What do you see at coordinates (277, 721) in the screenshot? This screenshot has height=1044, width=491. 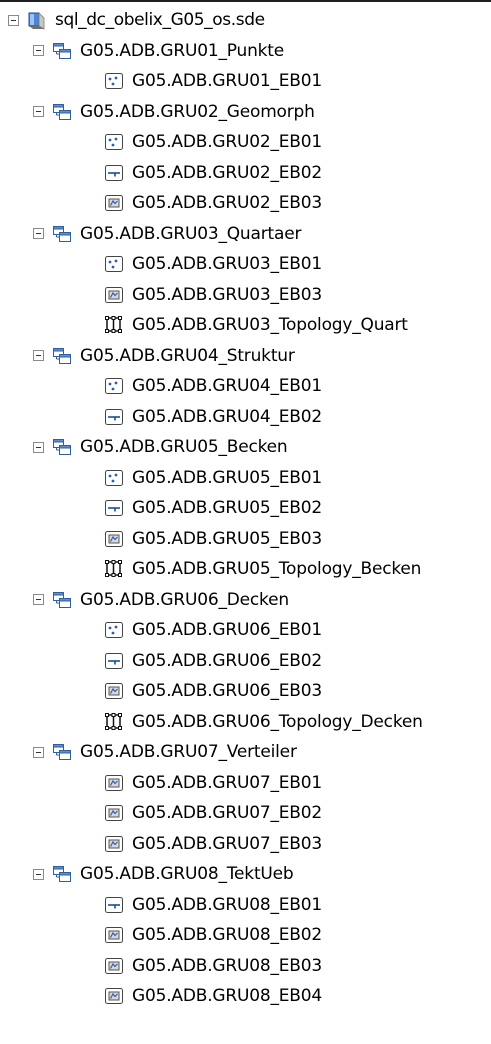 I see `tree-item-label: G05.ADB.GRU06_Topology_Decken` at bounding box center [277, 721].